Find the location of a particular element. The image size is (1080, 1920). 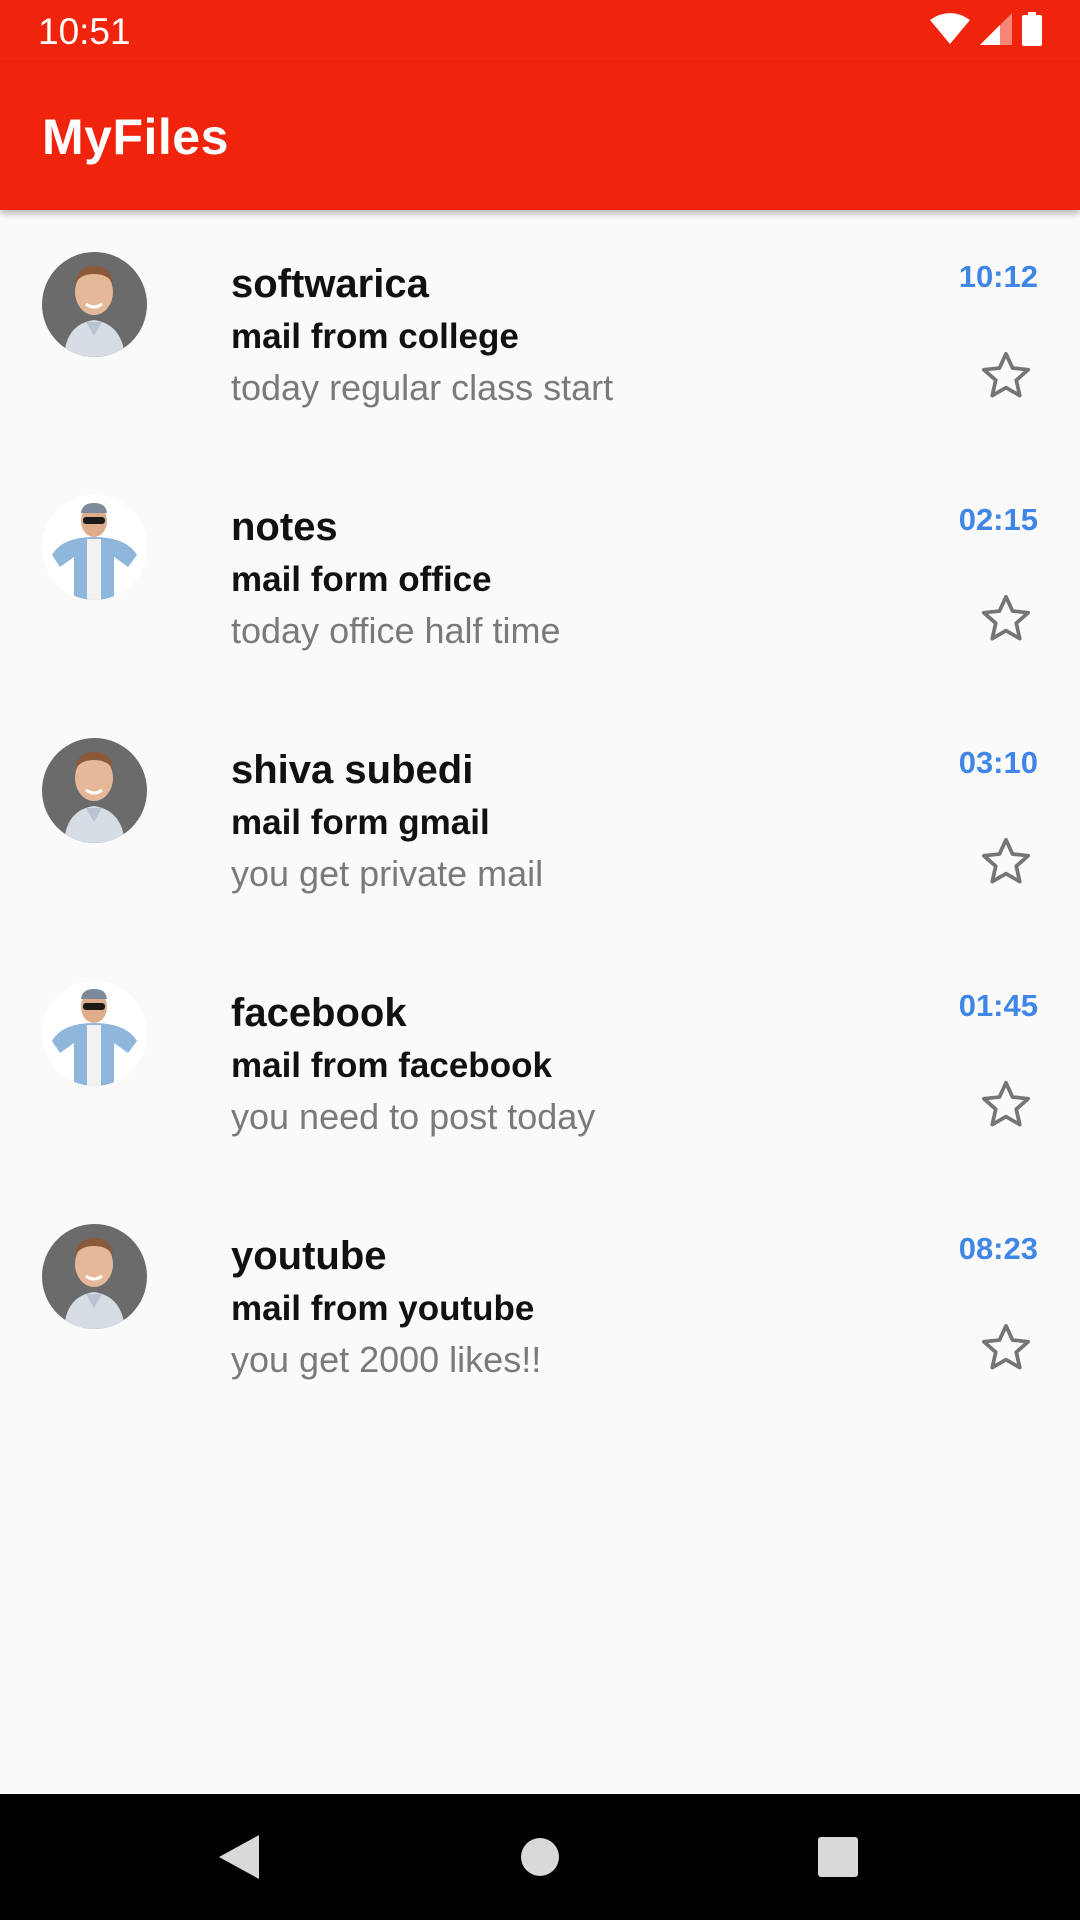

home-icon is located at coordinates (540, 1857).